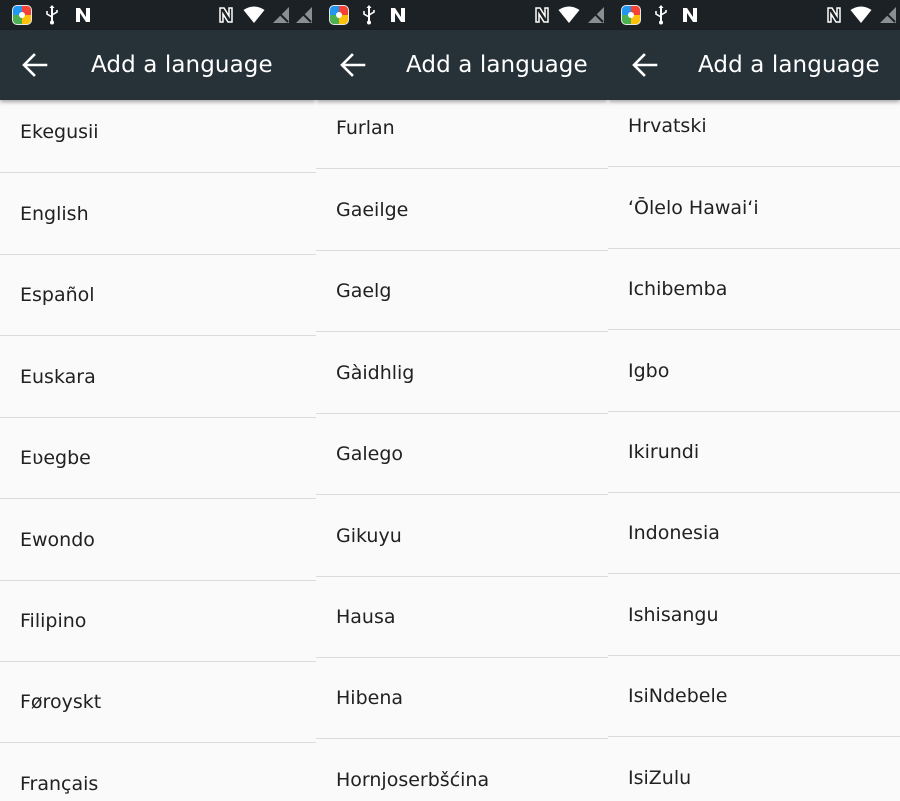 This screenshot has height=801, width=900. Describe the element at coordinates (158, 132) in the screenshot. I see `language-item: Ekegusii` at that location.